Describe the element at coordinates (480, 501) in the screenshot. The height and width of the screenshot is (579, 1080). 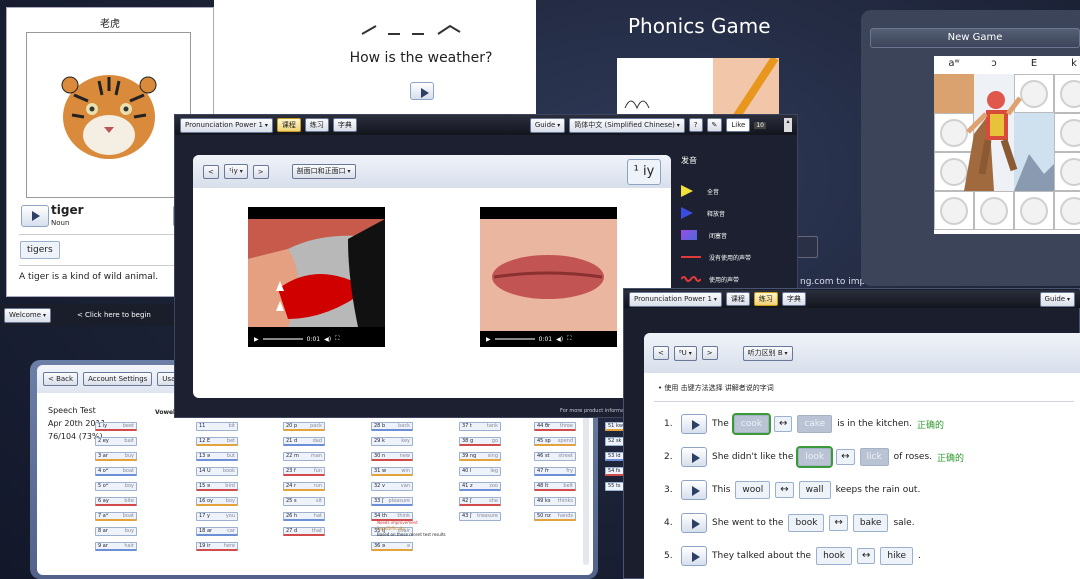
I see `sound-cell: 42 ʃ she` at that location.